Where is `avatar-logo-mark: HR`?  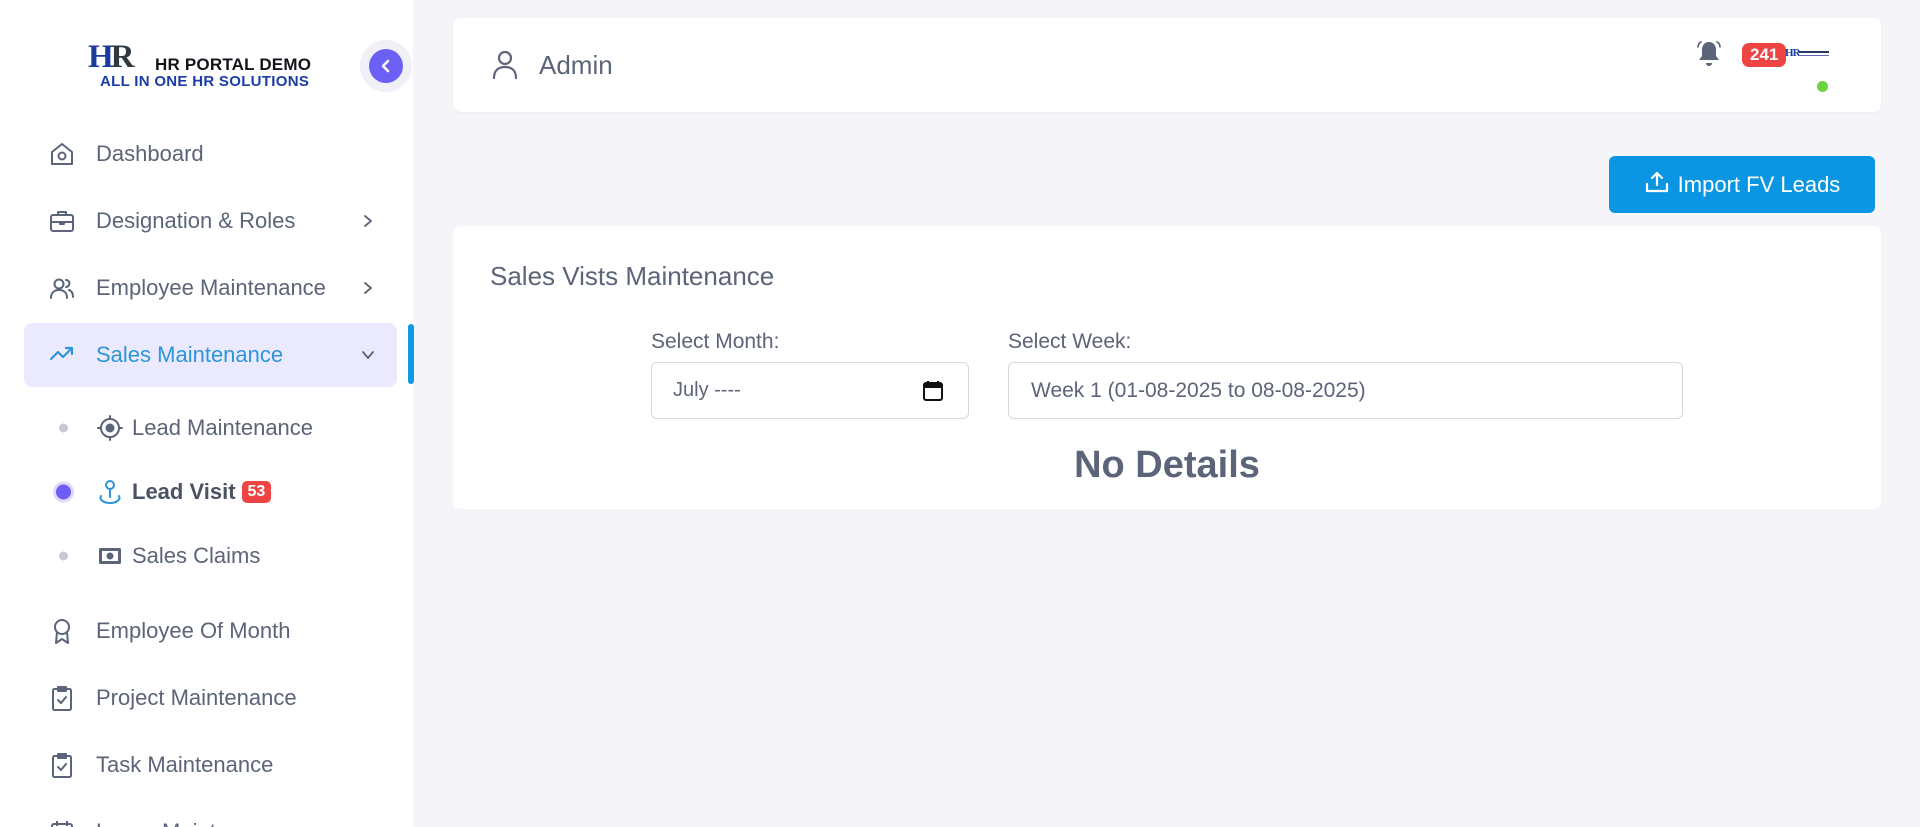
avatar-logo-mark: HR is located at coordinates (1793, 53).